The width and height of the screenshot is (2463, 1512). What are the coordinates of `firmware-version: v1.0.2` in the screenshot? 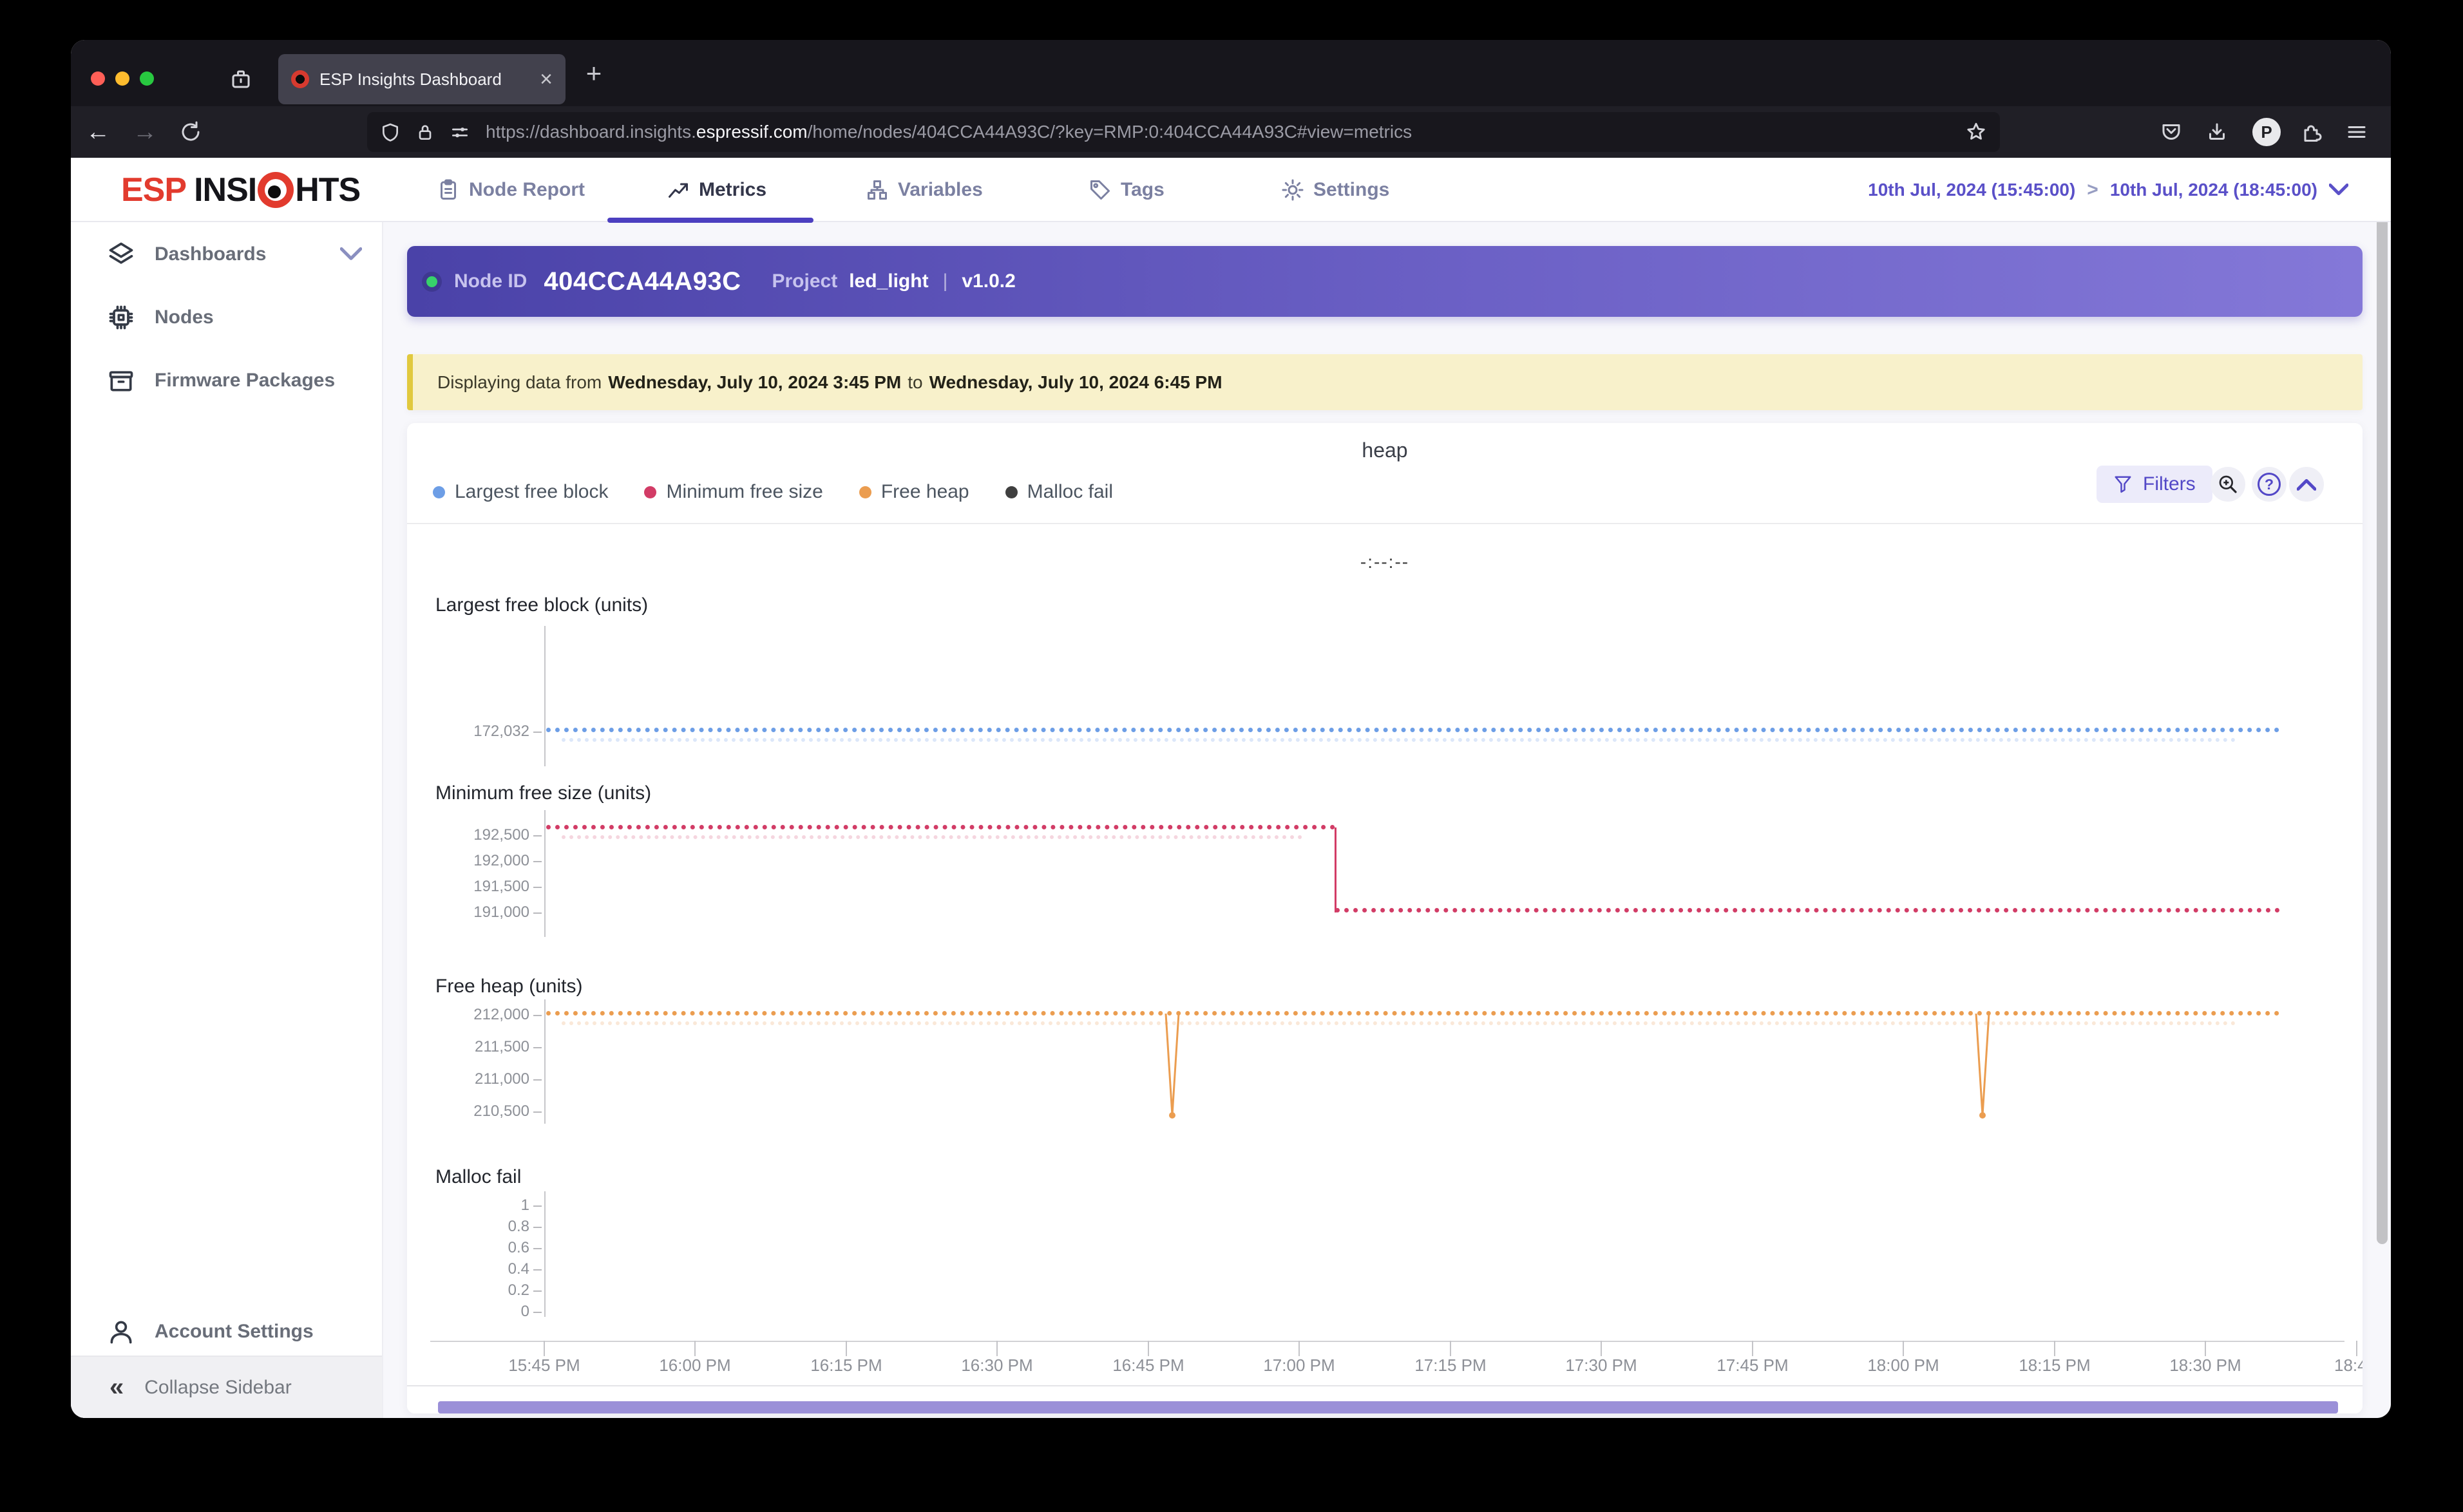 It's located at (989, 281).